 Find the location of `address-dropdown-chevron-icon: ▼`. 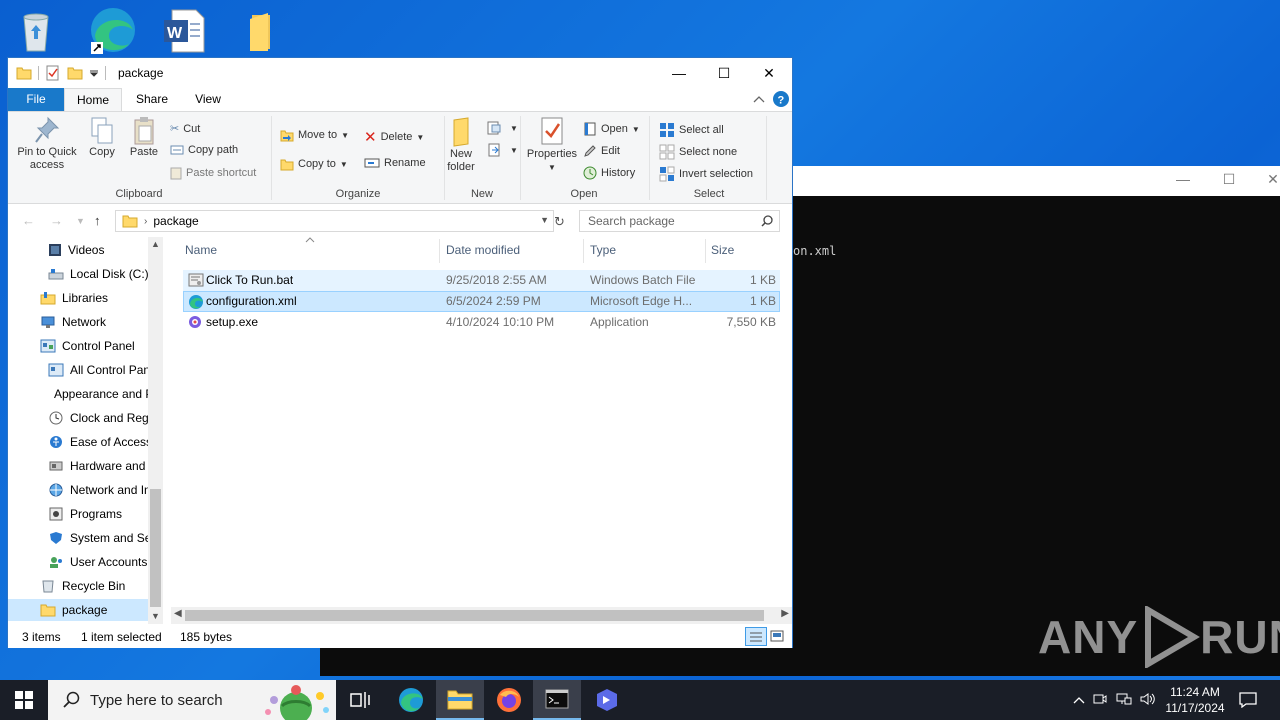

address-dropdown-chevron-icon: ▼ is located at coordinates (544, 220).